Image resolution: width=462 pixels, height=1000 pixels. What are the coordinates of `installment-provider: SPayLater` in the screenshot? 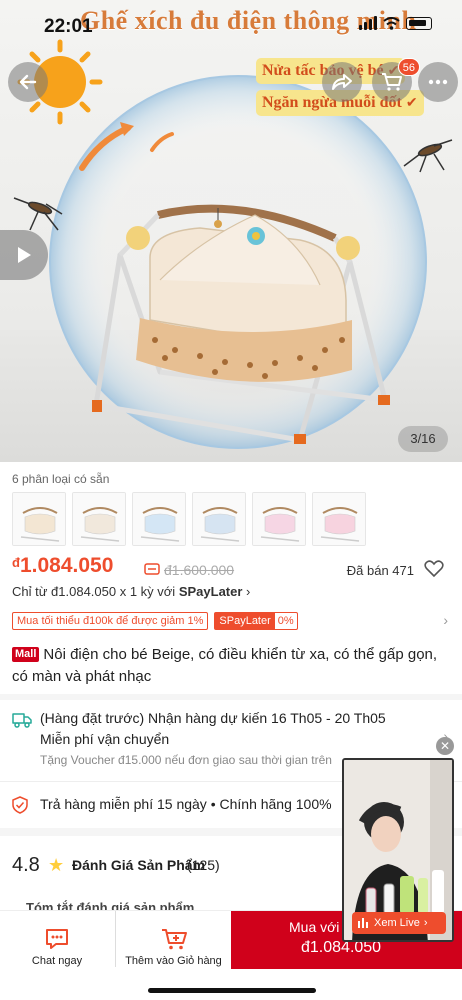 It's located at (210, 591).